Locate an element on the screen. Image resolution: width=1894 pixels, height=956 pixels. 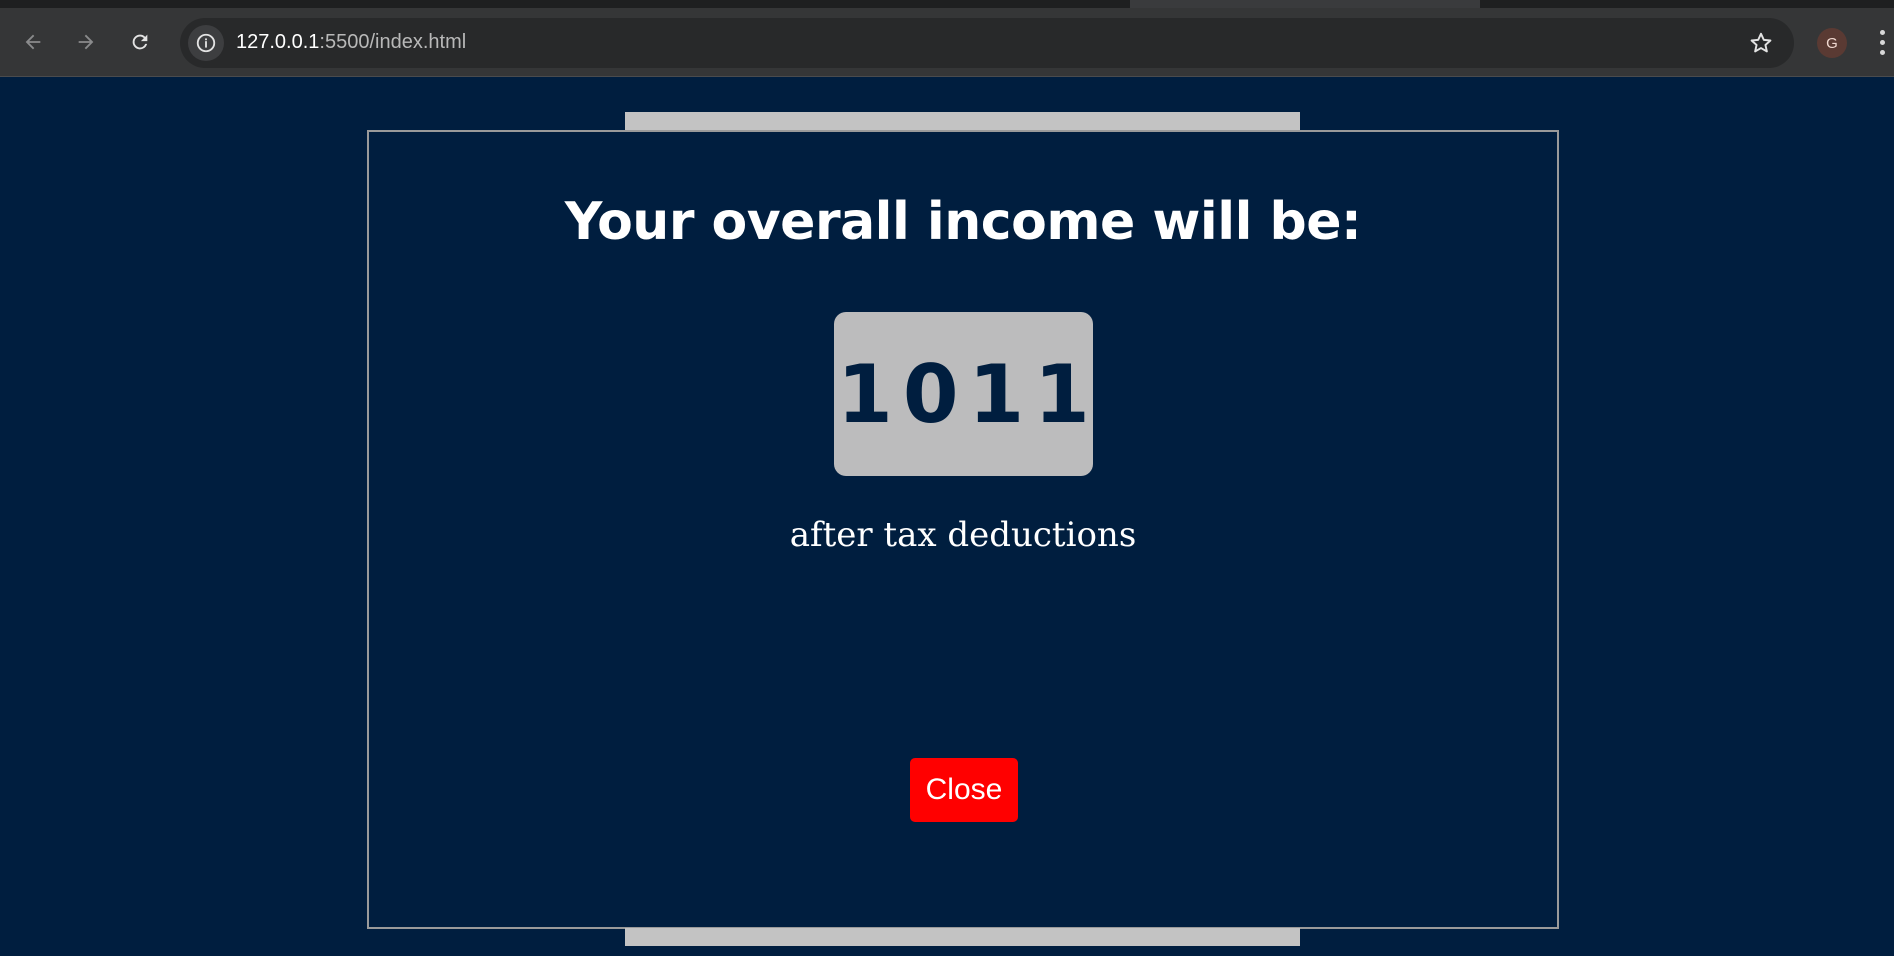
url-text: 127.0.0.1:5500/index.html is located at coordinates (351, 42).